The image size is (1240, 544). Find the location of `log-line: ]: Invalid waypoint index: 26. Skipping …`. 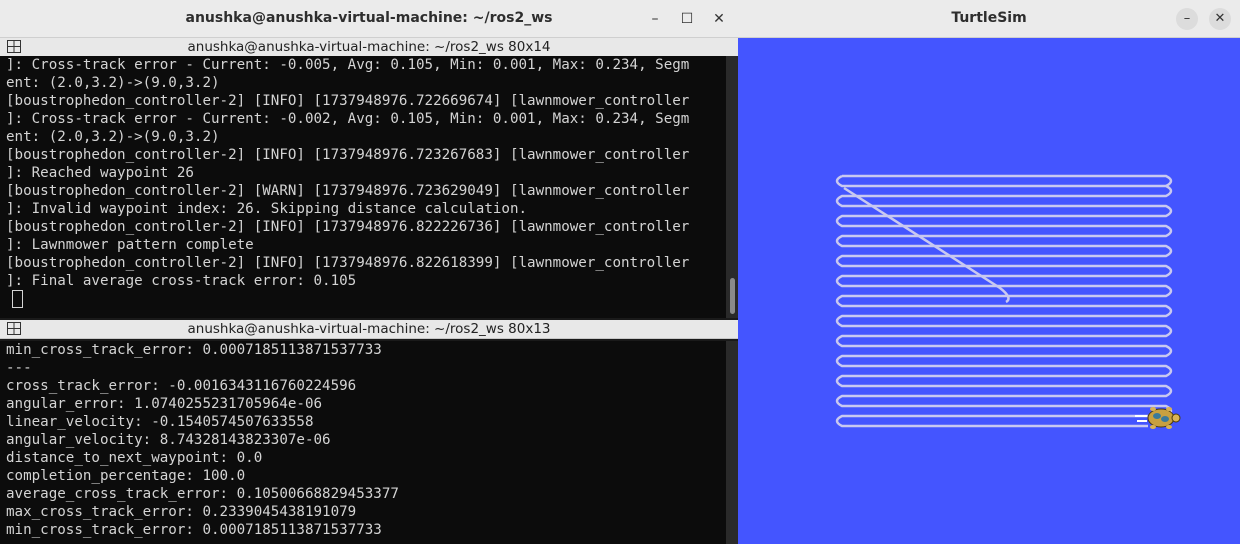

log-line: ]: Invalid waypoint index: 26. Skipping … is located at coordinates (267, 209).